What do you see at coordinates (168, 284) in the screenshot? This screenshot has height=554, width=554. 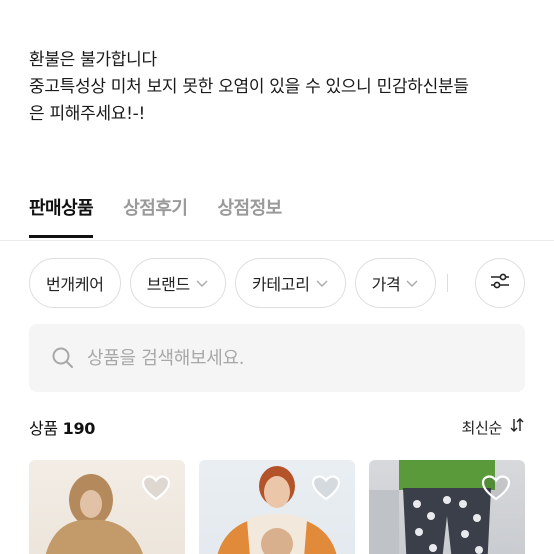 I see `filter-label: 브랜드` at bounding box center [168, 284].